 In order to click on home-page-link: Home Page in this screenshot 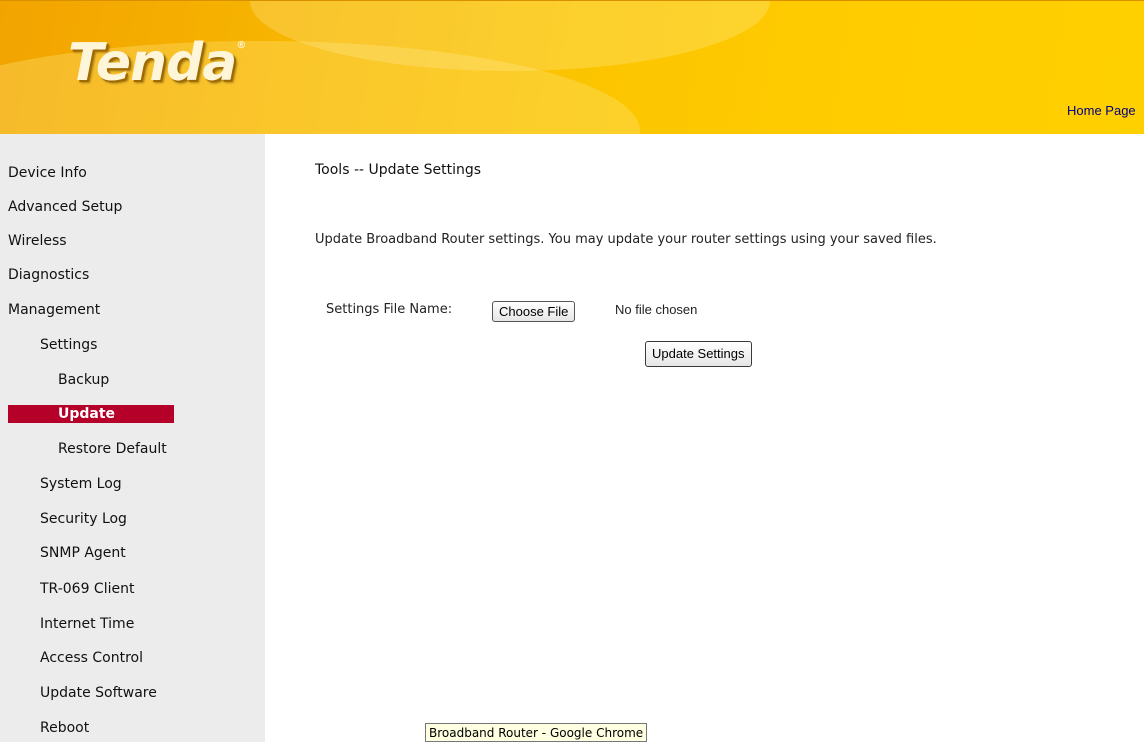, I will do `click(1101, 110)`.